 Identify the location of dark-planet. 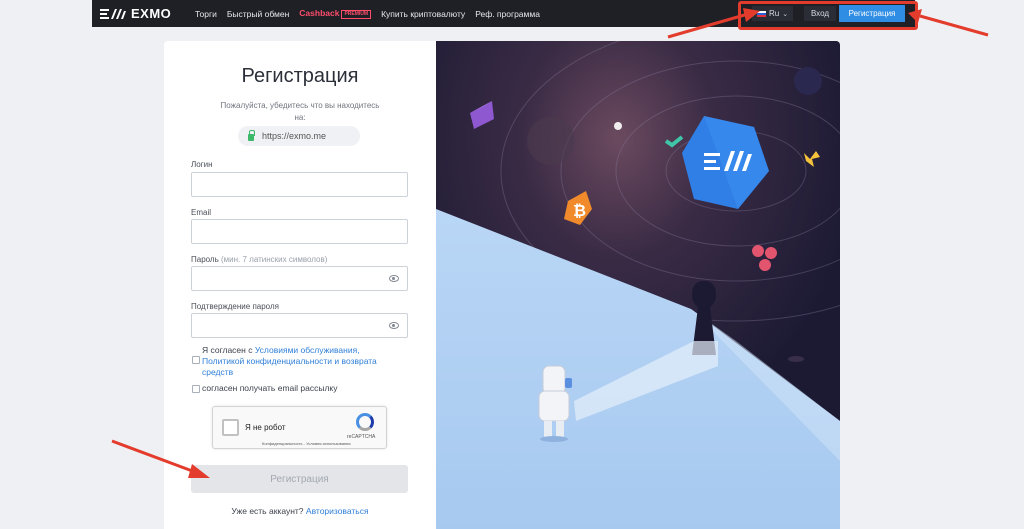
(808, 81).